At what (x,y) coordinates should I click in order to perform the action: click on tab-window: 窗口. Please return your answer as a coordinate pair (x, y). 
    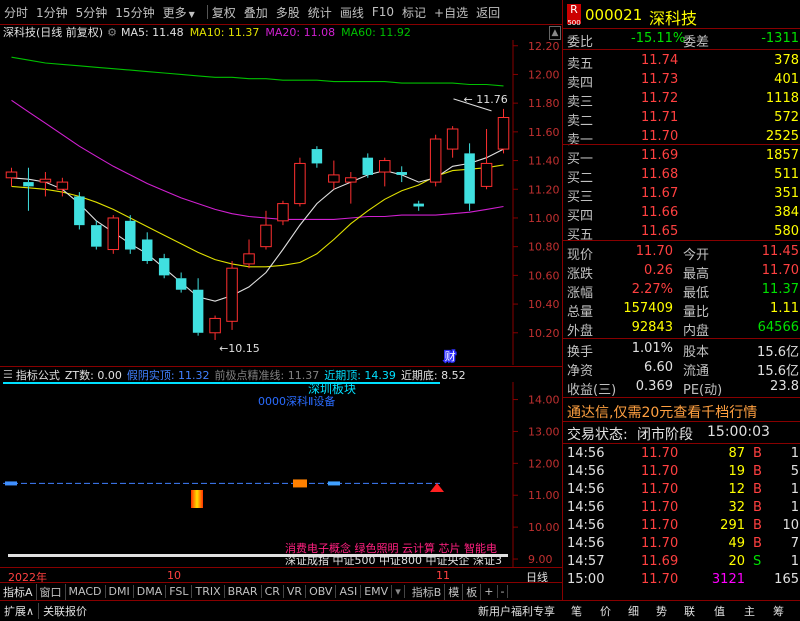
    Looking at the image, I should click on (51, 591).